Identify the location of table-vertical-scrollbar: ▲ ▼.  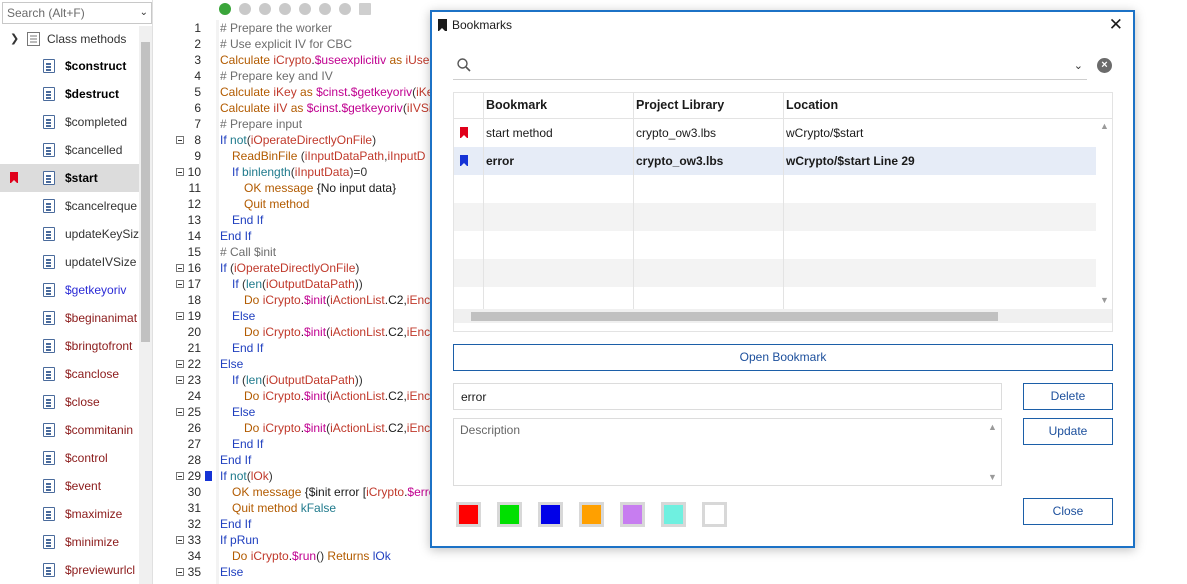
(1104, 214).